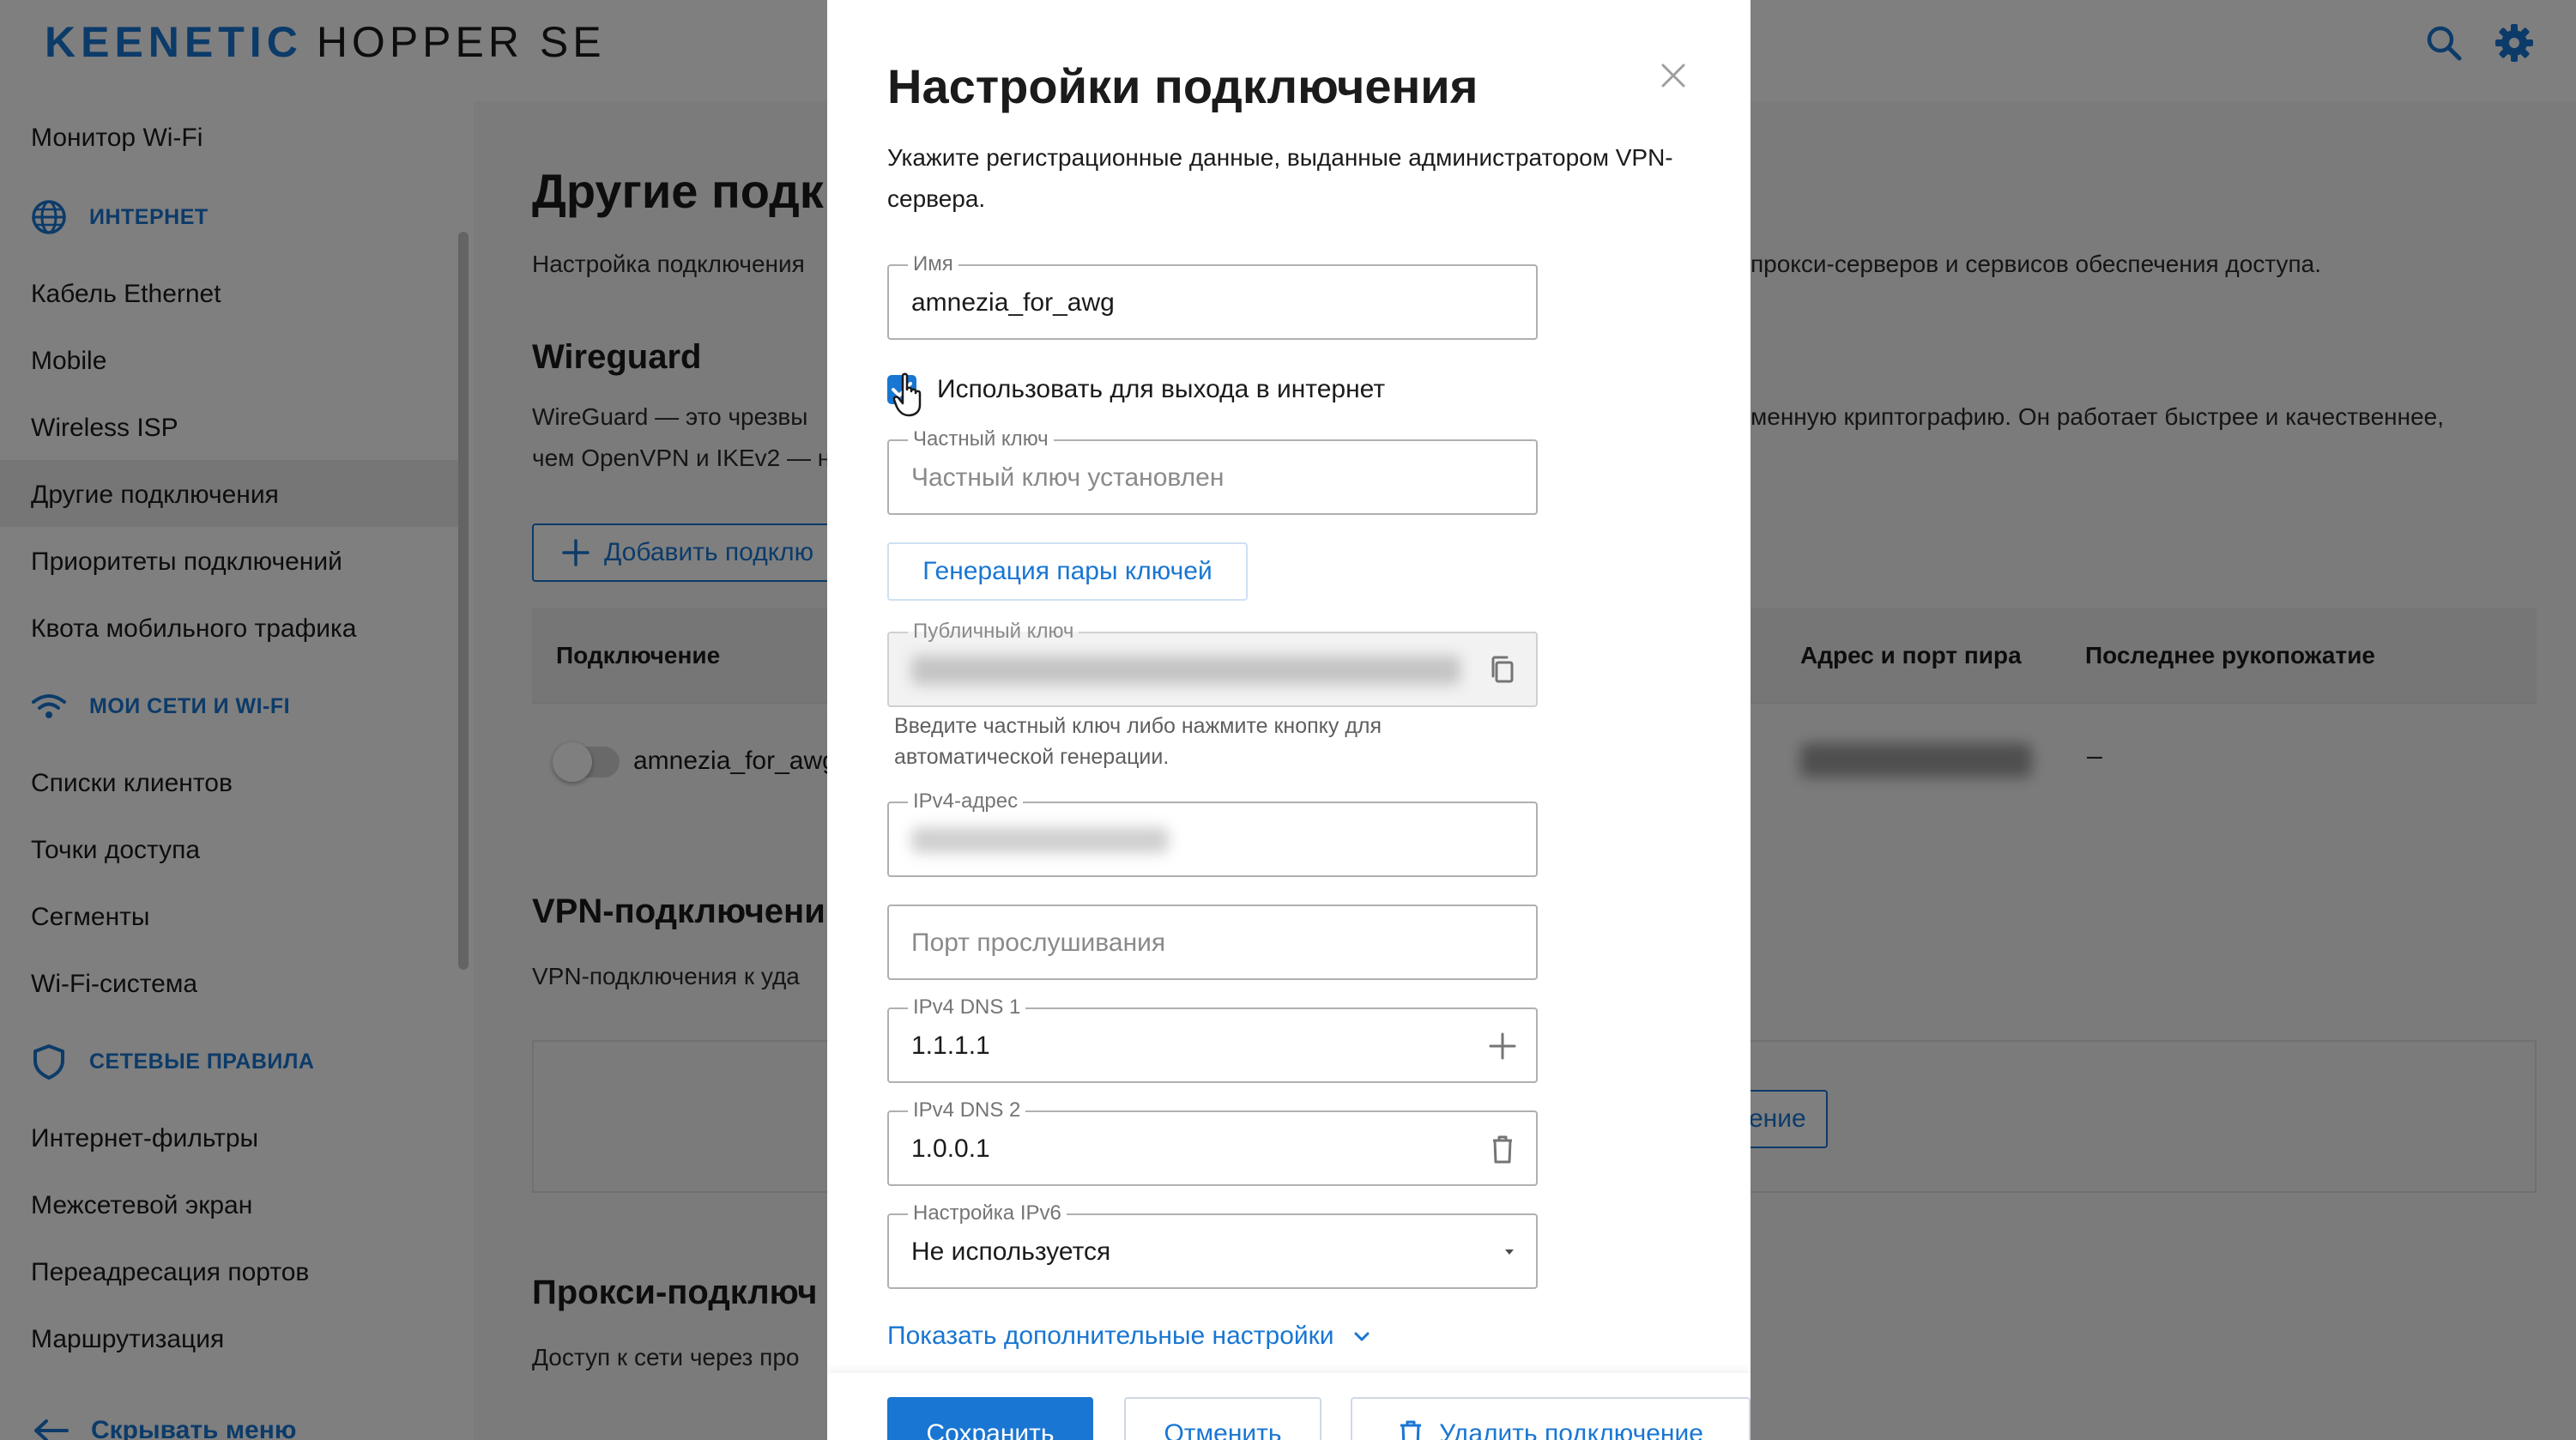  What do you see at coordinates (966, 802) in the screenshot?
I see `ipv4-address-label: IPv4-адрес` at bounding box center [966, 802].